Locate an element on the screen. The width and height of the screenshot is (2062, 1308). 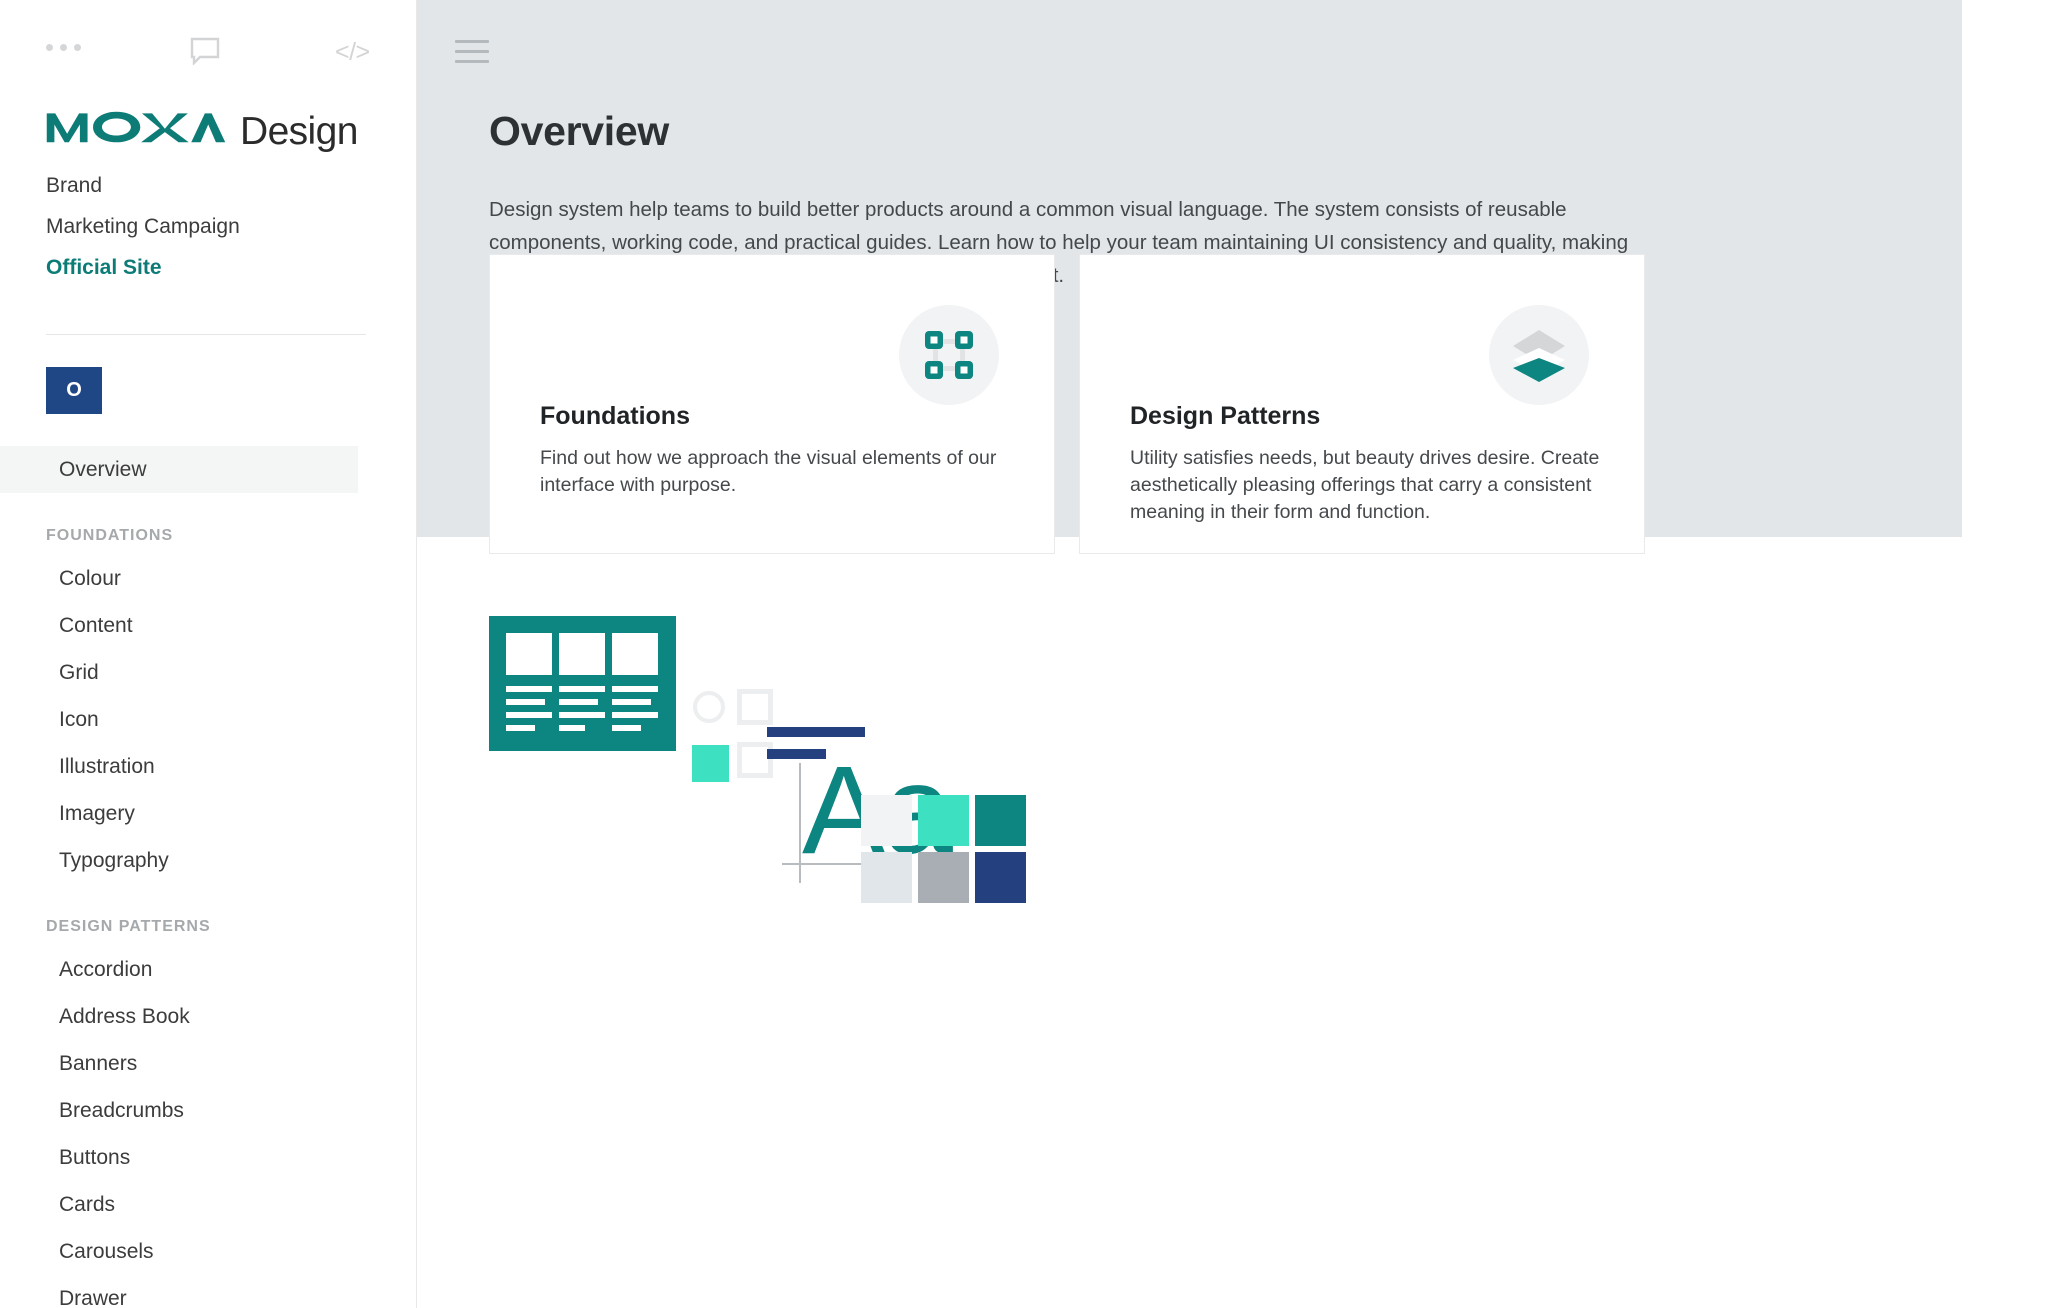
artboard-nodes-icon is located at coordinates (949, 355).